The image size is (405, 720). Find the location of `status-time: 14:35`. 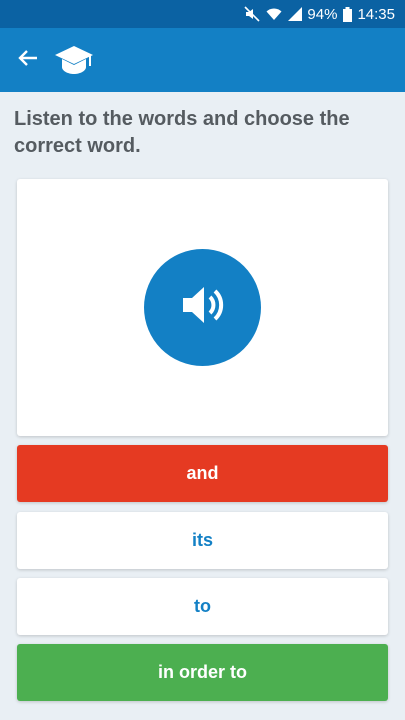

status-time: 14:35 is located at coordinates (376, 14).